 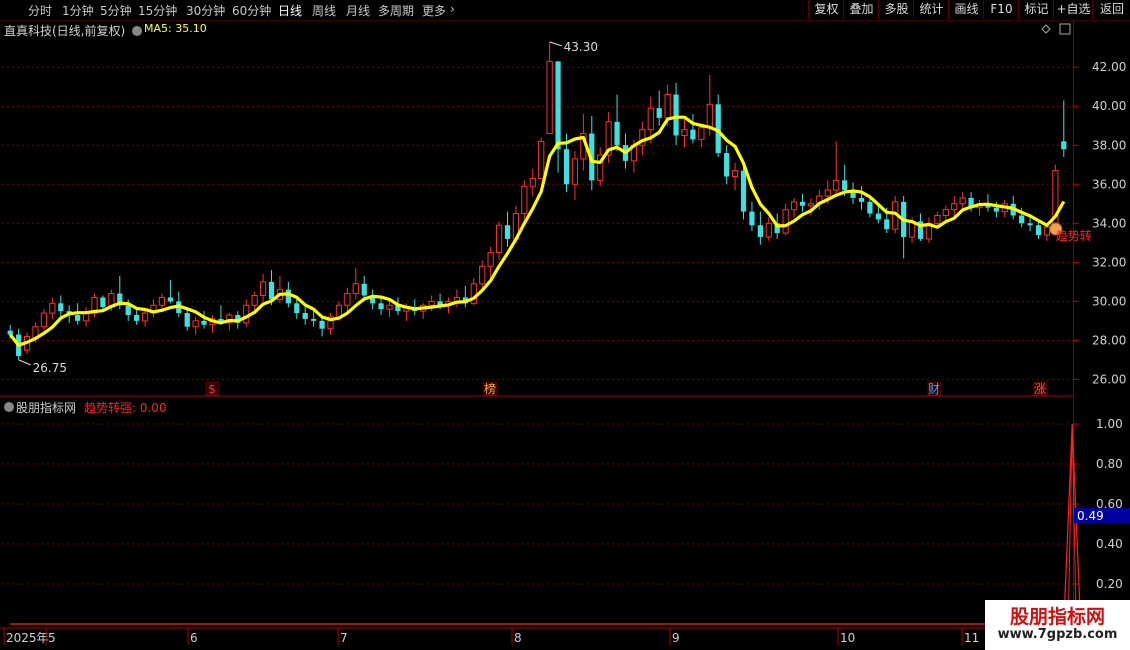 I want to click on watermark-url: www.7gpzb.com, so click(x=1057, y=634).